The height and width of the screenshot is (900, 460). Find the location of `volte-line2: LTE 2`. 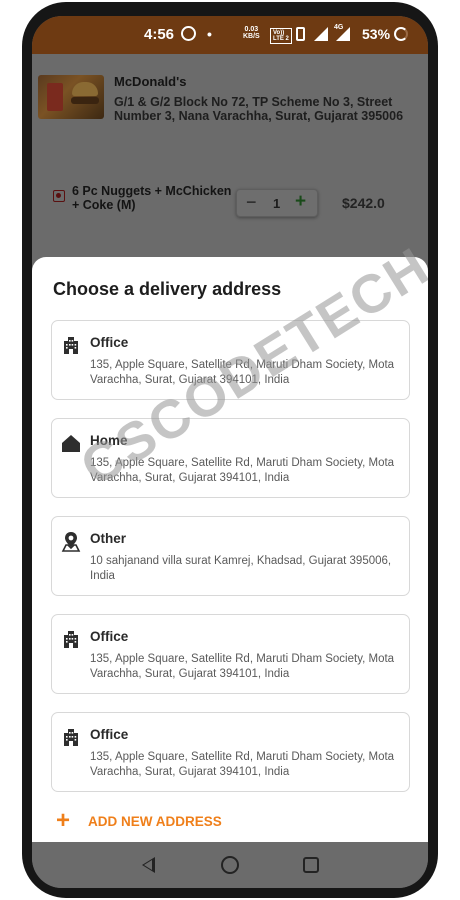

volte-line2: LTE 2 is located at coordinates (281, 39).